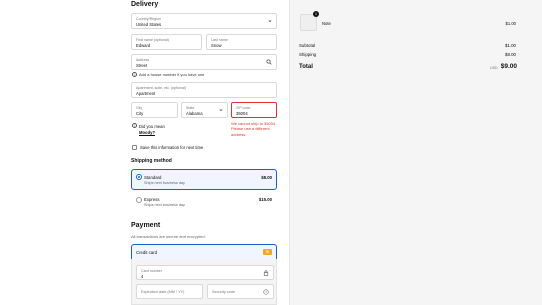 This screenshot has width=542, height=305. Describe the element at coordinates (190, 108) in the screenshot. I see `state-label: State` at that location.